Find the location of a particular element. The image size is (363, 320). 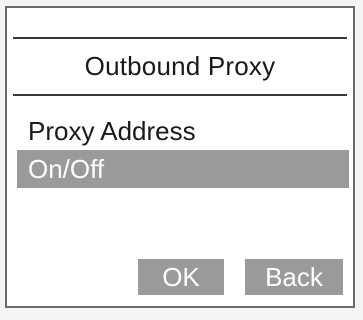

menu-item-label: Proxy Address is located at coordinates (112, 130).